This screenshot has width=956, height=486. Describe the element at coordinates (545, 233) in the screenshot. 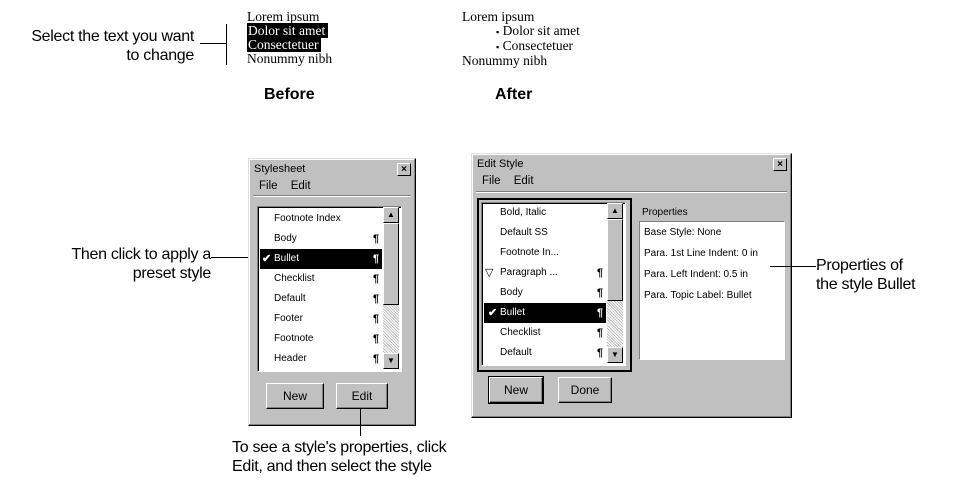

I see `list-item: Default SS` at that location.